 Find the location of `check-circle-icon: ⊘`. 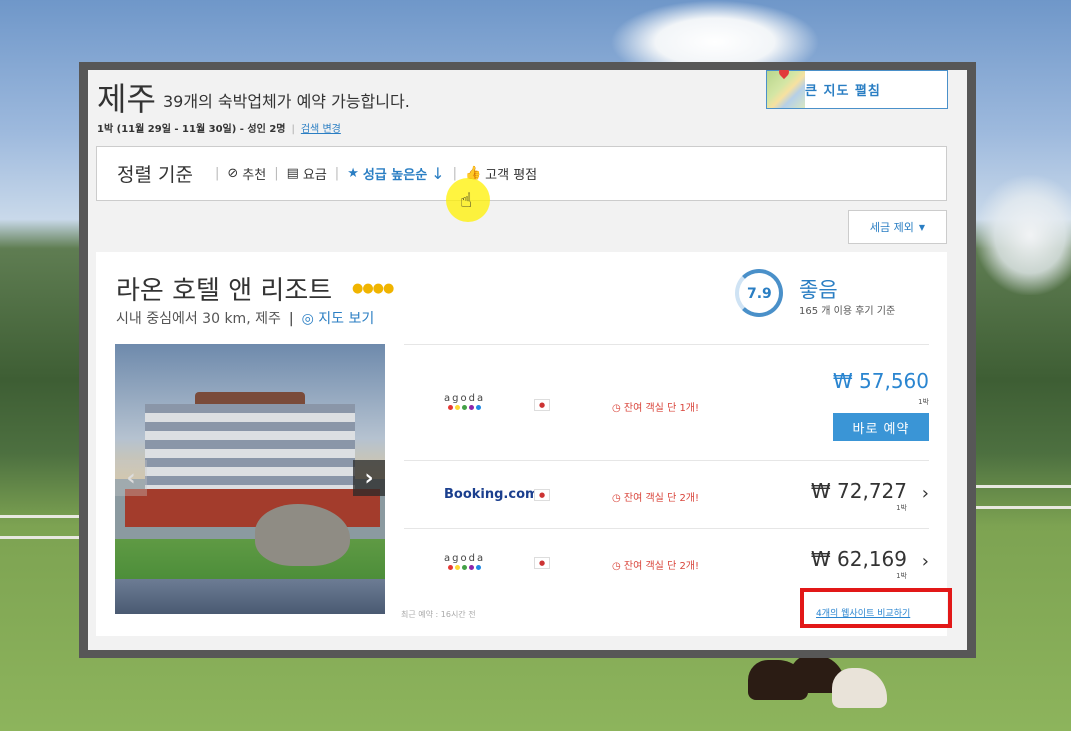

check-circle-icon: ⊘ is located at coordinates (233, 173).